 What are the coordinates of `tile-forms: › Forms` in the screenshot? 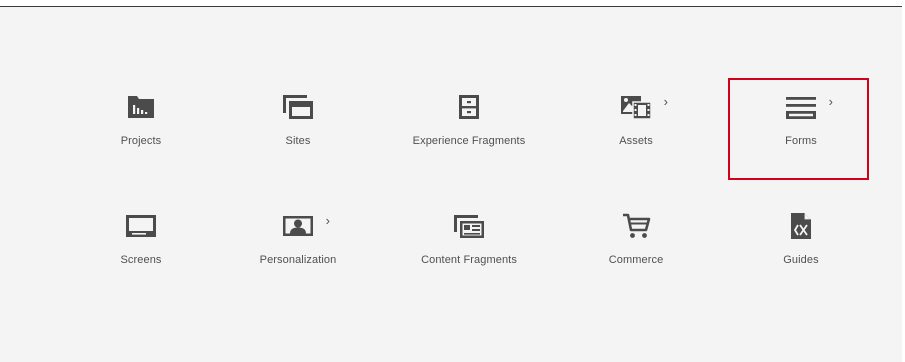 It's located at (801, 141).